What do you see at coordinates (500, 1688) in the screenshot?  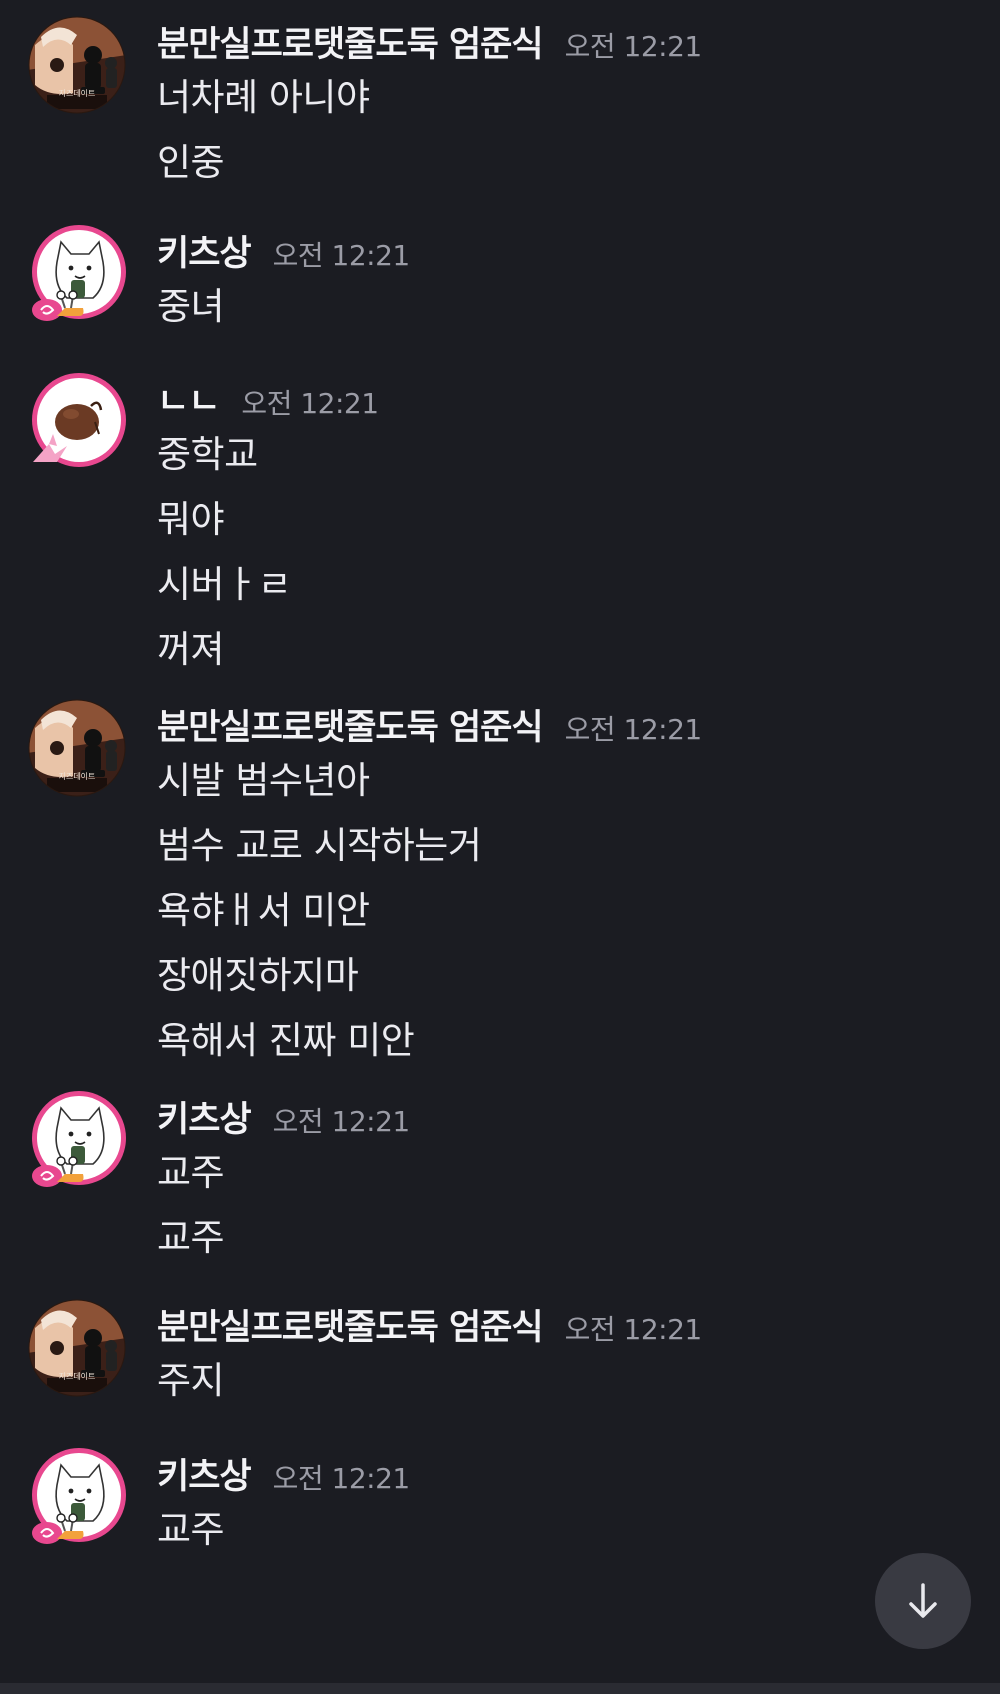 I see `bottom-divider` at bounding box center [500, 1688].